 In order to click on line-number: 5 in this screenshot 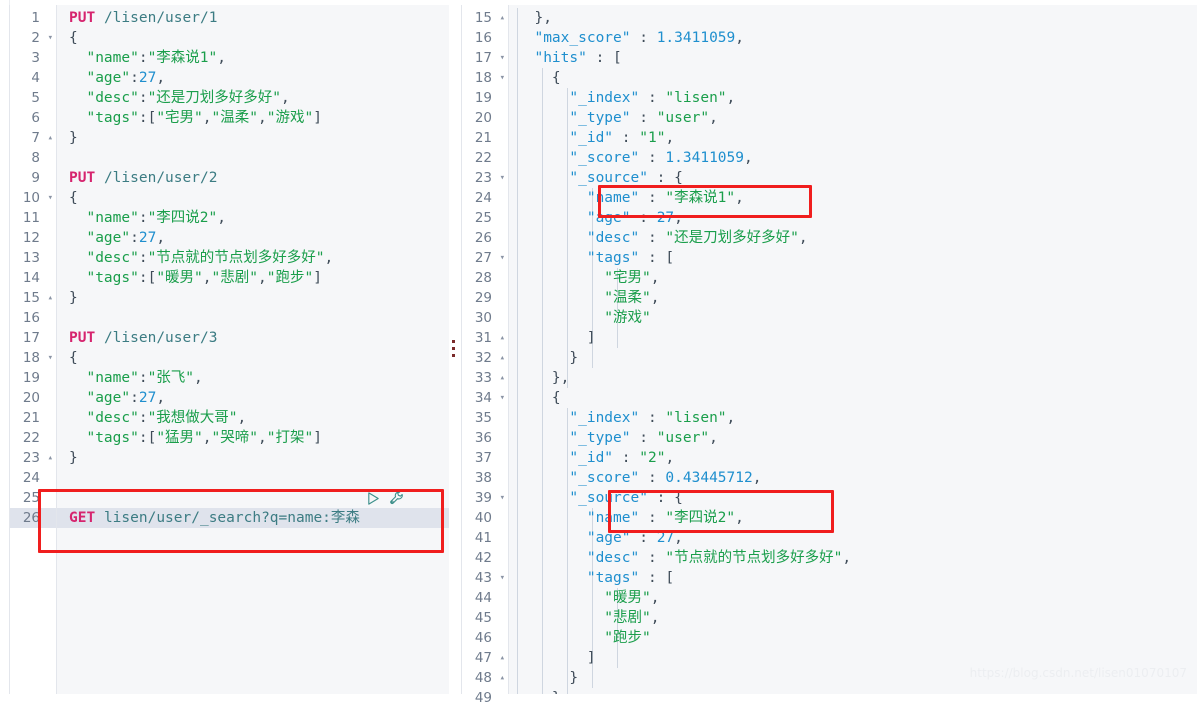, I will do `click(35, 98)`.